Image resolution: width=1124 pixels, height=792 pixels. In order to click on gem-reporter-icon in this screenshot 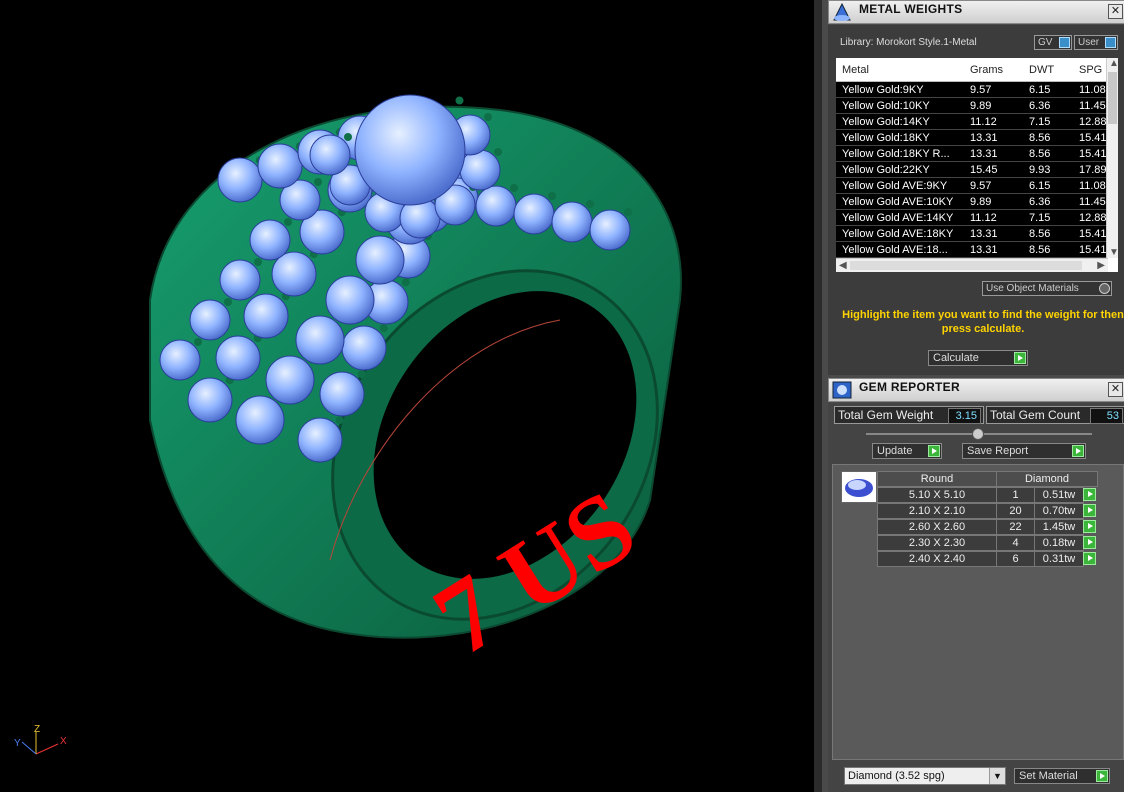, I will do `click(842, 390)`.